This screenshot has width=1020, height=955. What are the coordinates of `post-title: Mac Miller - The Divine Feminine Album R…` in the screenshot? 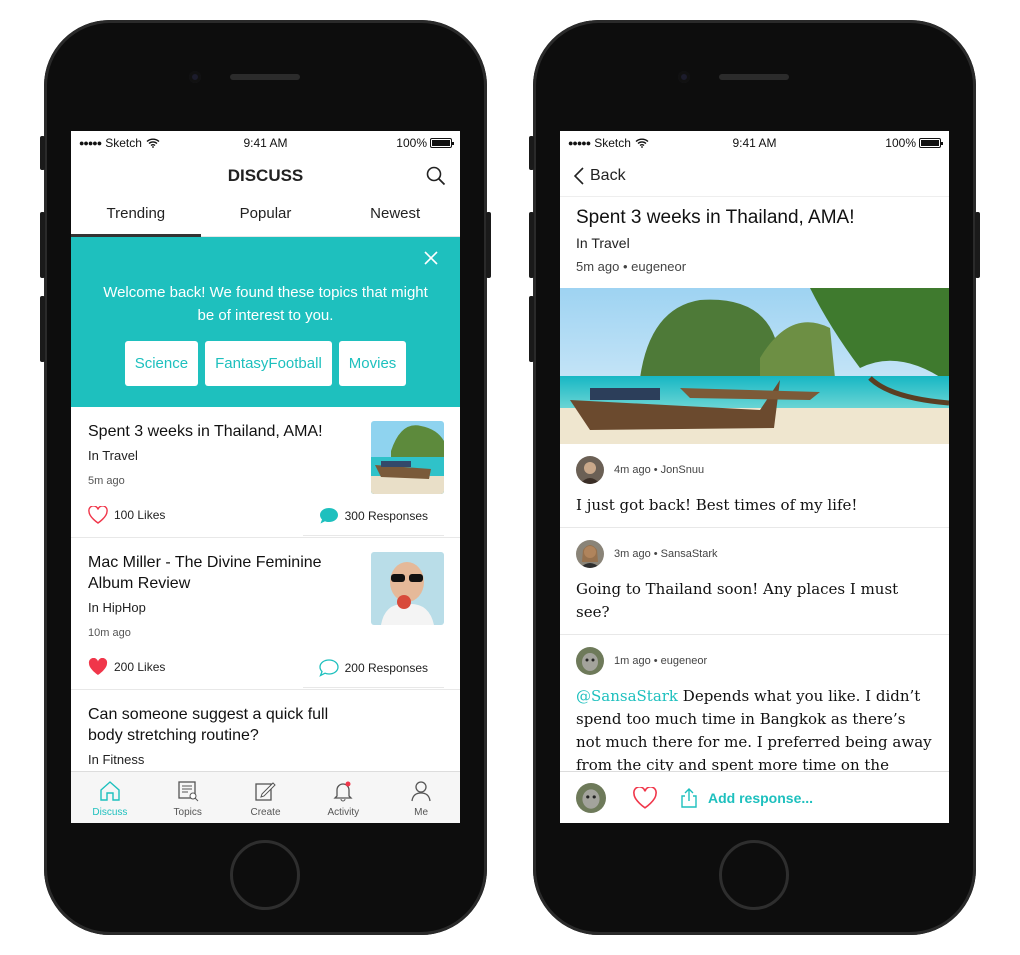 It's located at (205, 573).